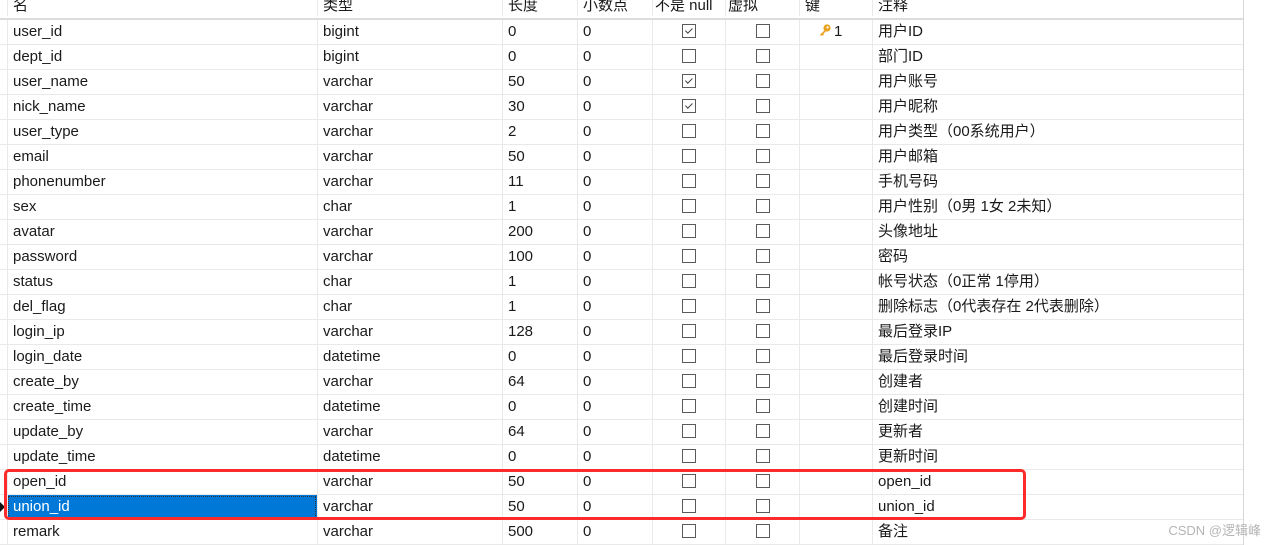 This screenshot has height=545, width=1275. What do you see at coordinates (1057, 332) in the screenshot?
I see `field-comment-cell: 最后登录IP` at bounding box center [1057, 332].